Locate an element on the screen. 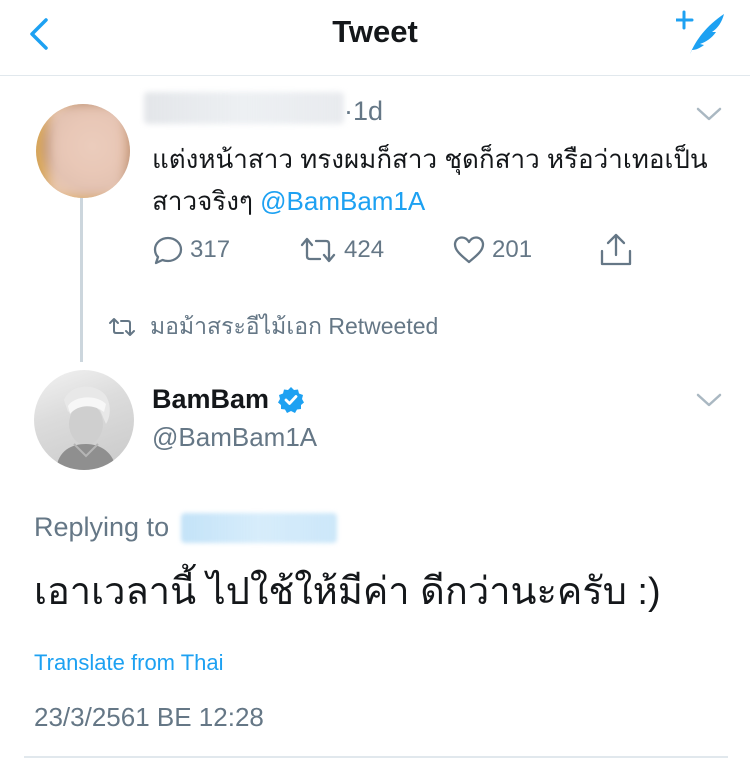  share-icon is located at coordinates (616, 249).